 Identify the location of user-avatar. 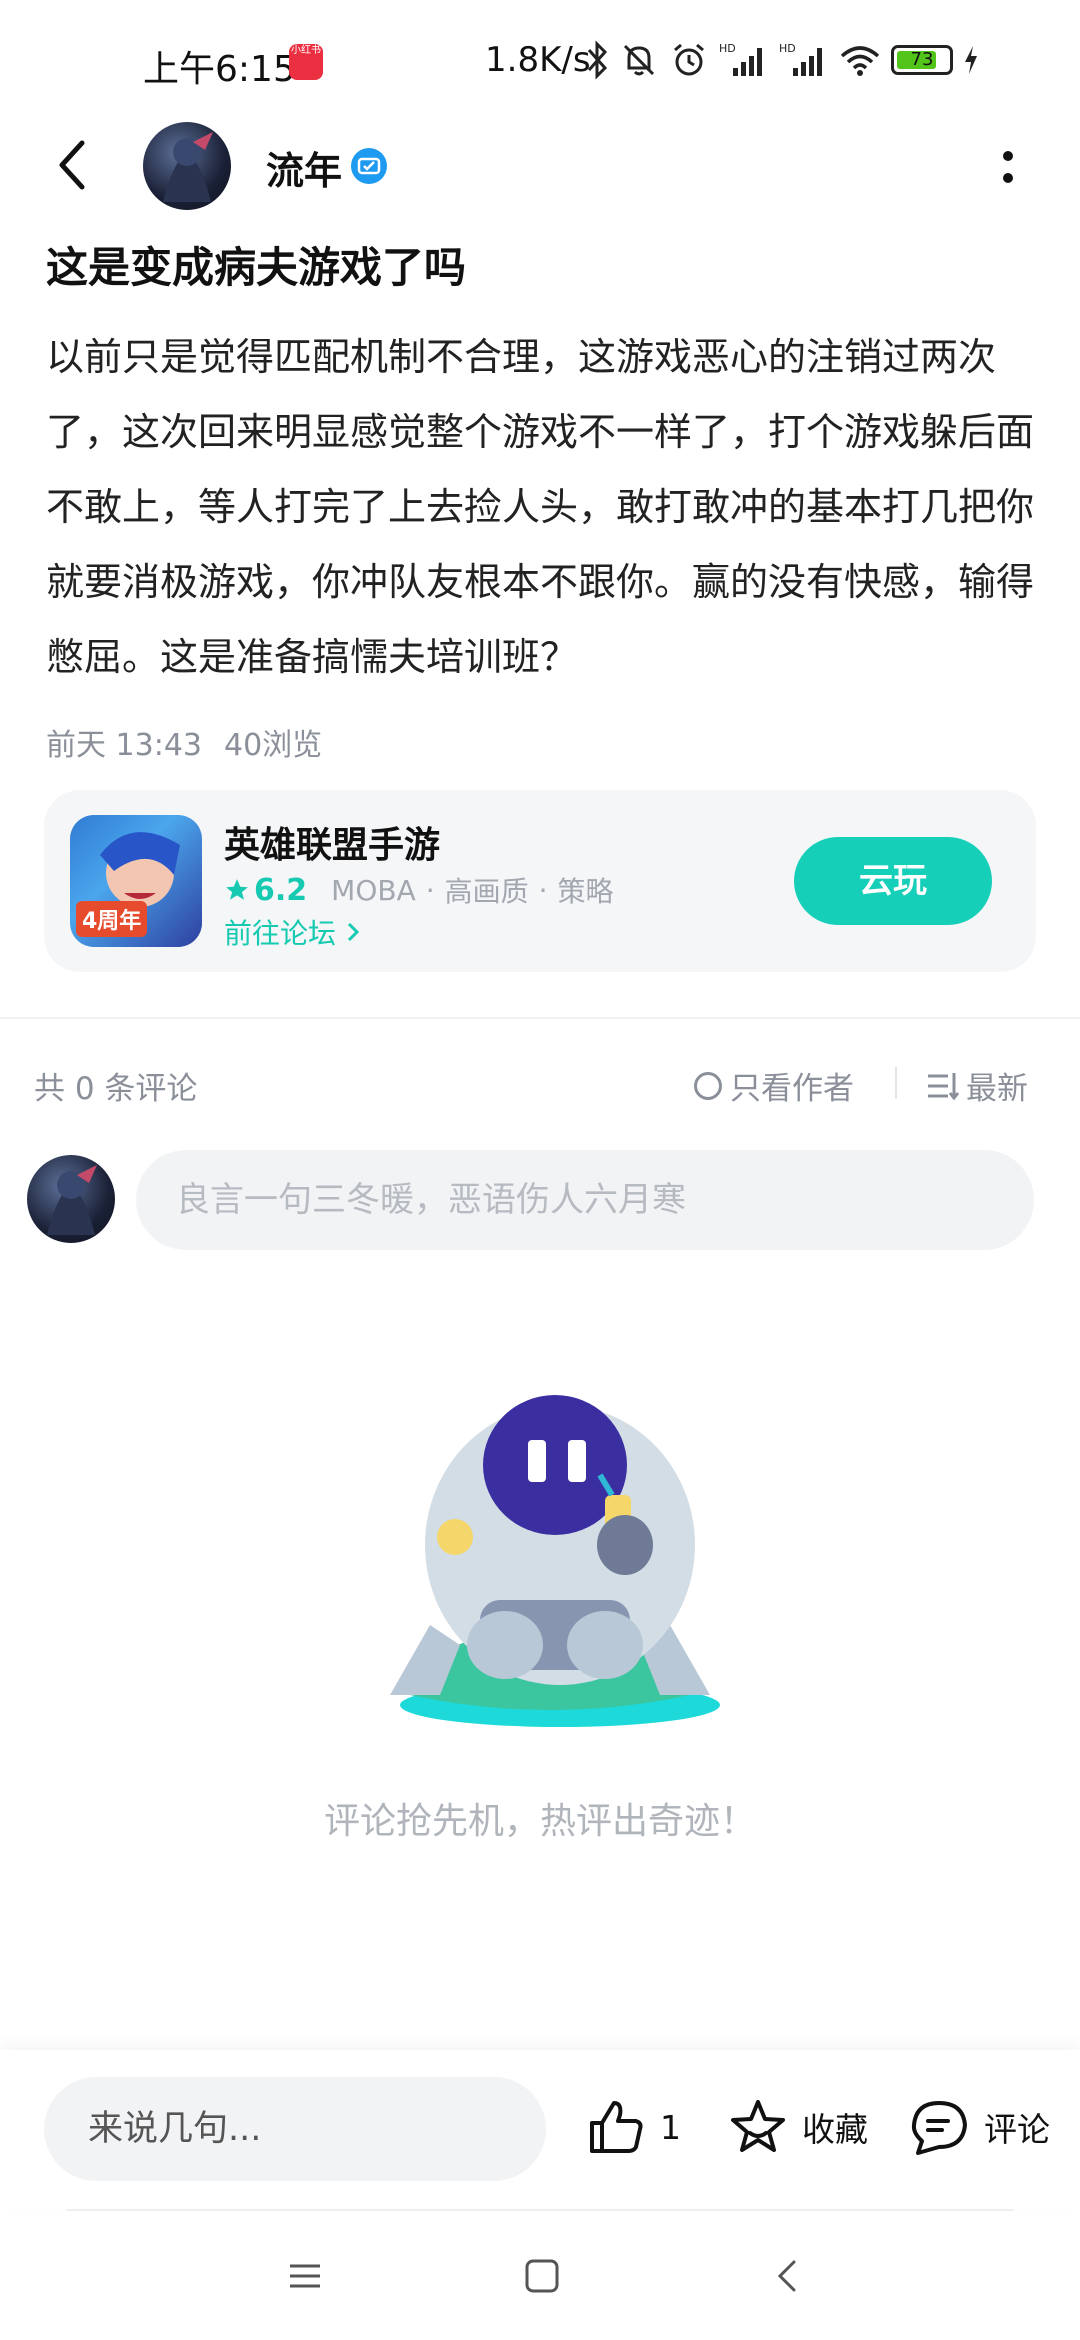
(71, 1199).